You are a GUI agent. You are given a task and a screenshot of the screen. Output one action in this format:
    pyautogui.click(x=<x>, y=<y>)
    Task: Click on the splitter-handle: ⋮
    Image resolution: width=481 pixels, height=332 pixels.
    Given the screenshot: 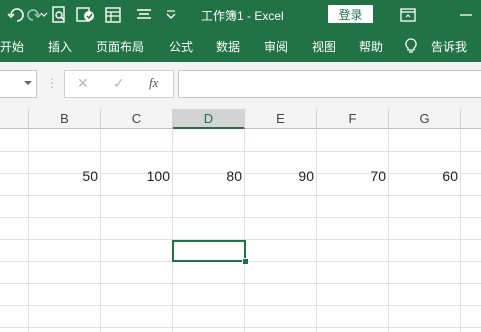 What is the action you would take?
    pyautogui.click(x=52, y=83)
    